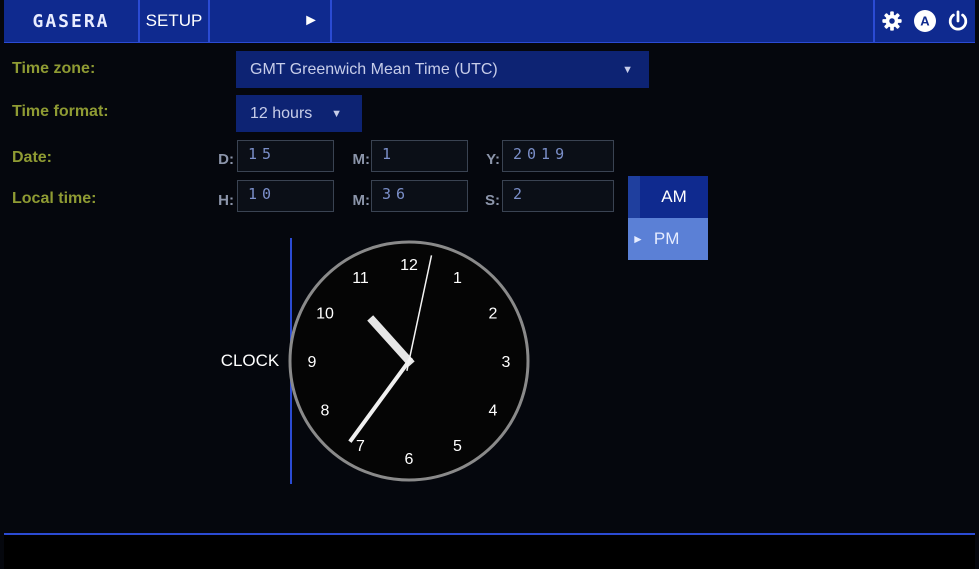  I want to click on time-hour-label: H:, so click(226, 200).